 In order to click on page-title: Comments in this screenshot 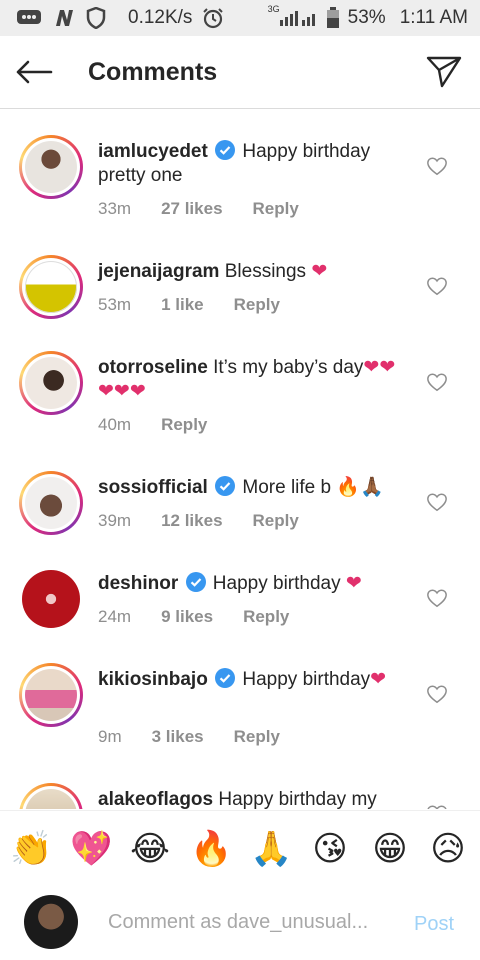, I will do `click(153, 71)`.